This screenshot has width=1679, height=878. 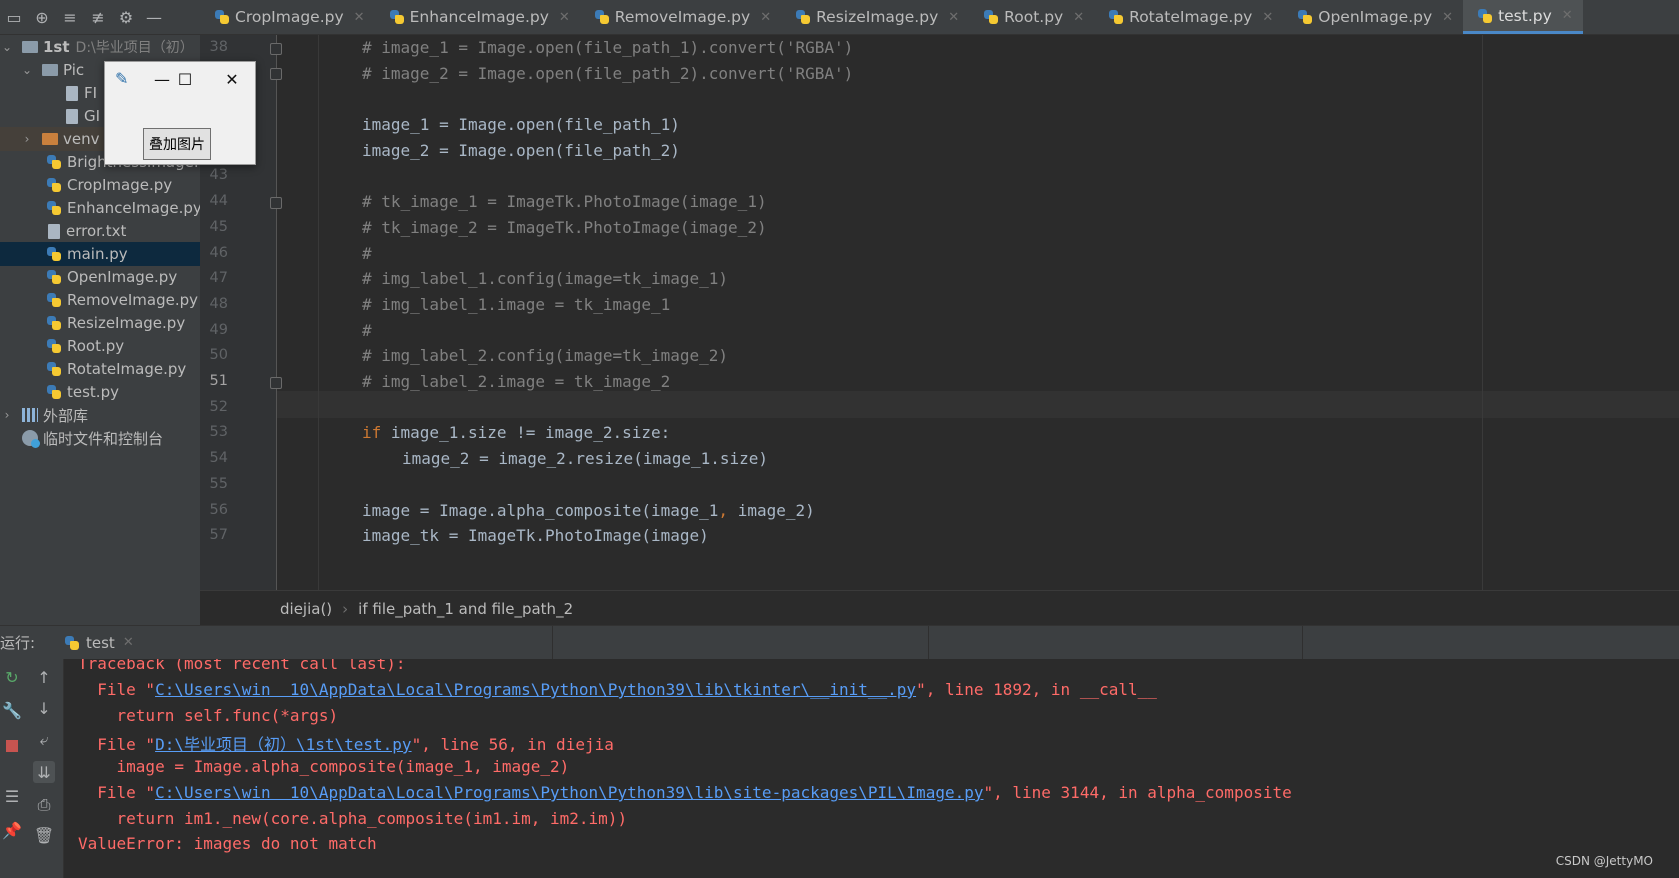 What do you see at coordinates (100, 208) in the screenshot?
I see `tree-file: EnhanceImage.py` at bounding box center [100, 208].